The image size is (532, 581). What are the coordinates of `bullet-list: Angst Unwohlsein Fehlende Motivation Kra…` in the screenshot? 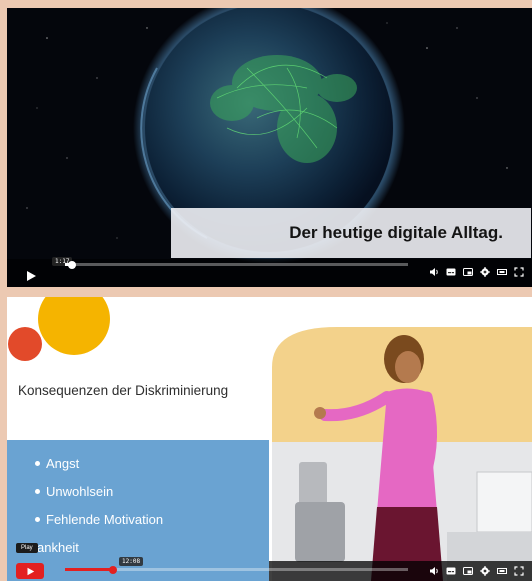 It's located at (93, 513).